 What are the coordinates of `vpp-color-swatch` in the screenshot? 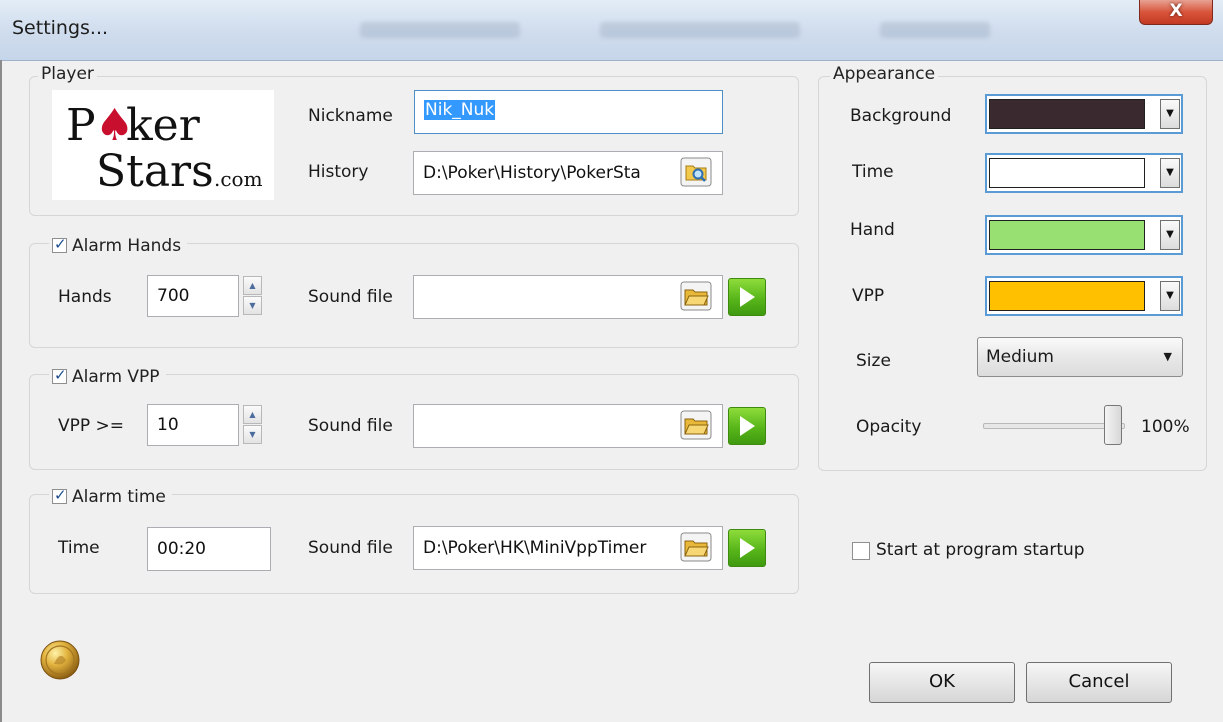 It's located at (1067, 296).